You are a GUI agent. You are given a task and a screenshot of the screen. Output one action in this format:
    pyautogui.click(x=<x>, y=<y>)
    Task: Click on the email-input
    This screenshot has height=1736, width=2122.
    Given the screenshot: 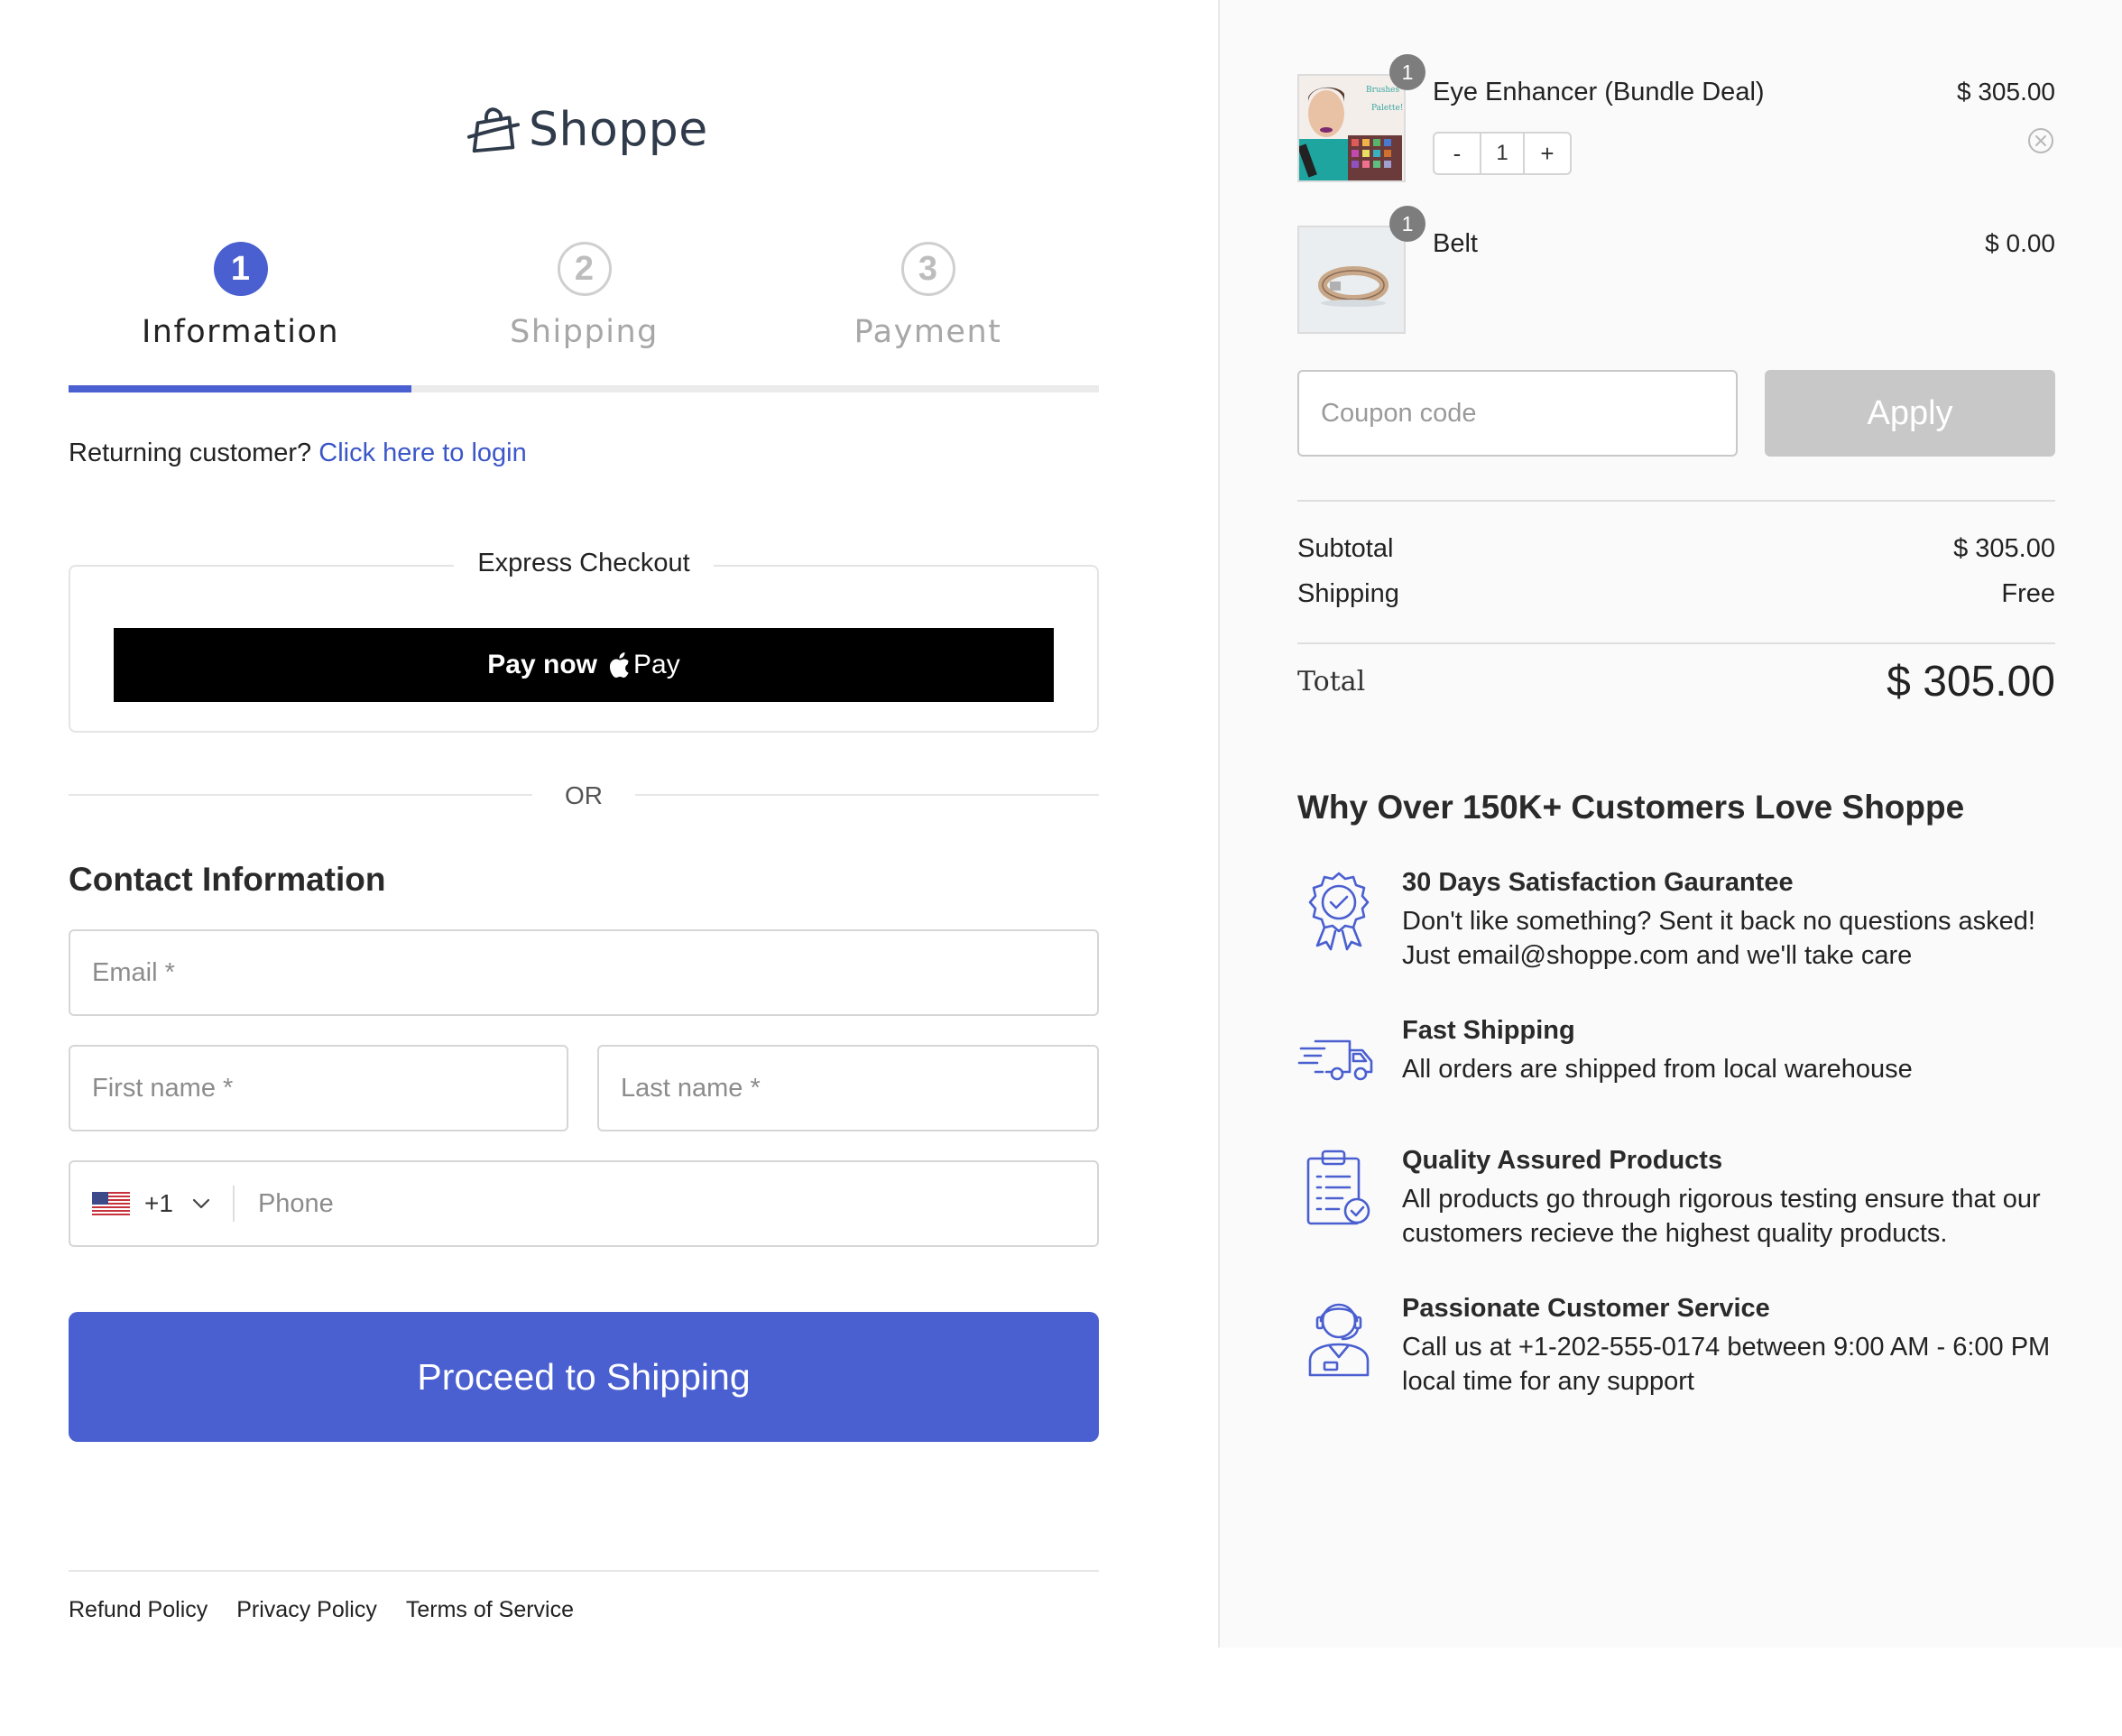 What is the action you would take?
    pyautogui.click(x=594, y=973)
    